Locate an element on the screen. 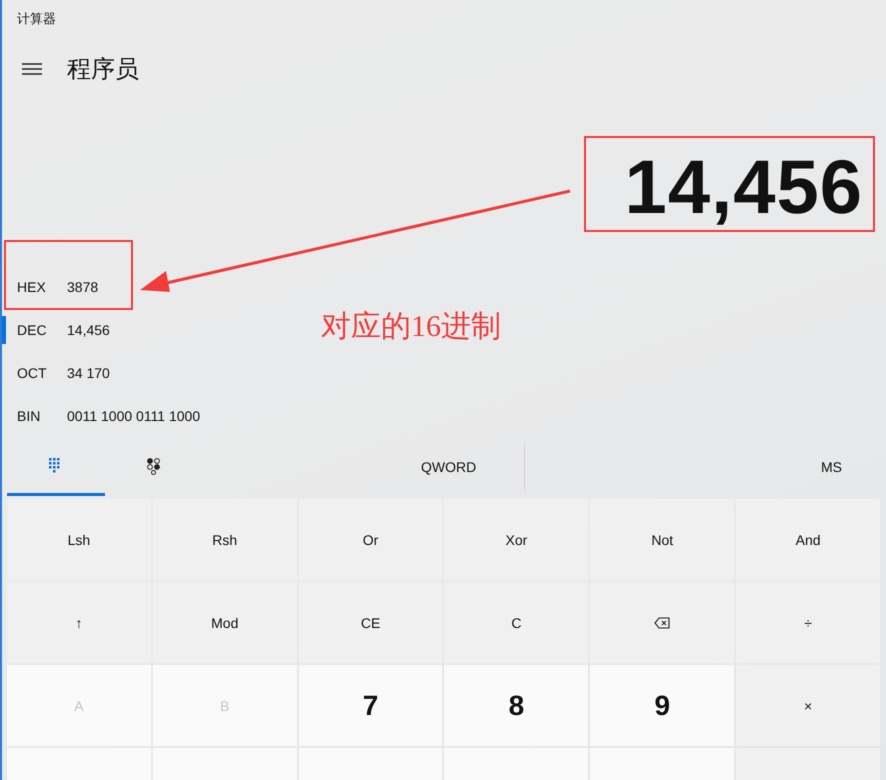  calculator-key: Lsh is located at coordinates (79, 539).